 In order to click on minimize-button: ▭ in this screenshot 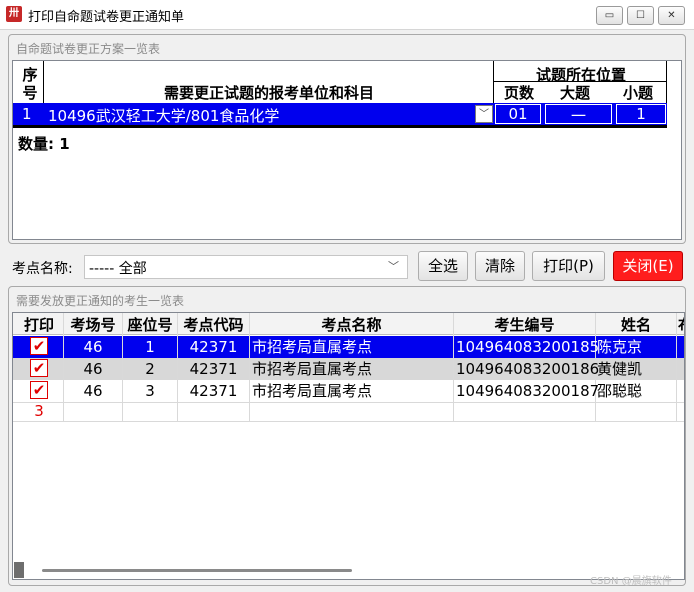, I will do `click(609, 15)`.